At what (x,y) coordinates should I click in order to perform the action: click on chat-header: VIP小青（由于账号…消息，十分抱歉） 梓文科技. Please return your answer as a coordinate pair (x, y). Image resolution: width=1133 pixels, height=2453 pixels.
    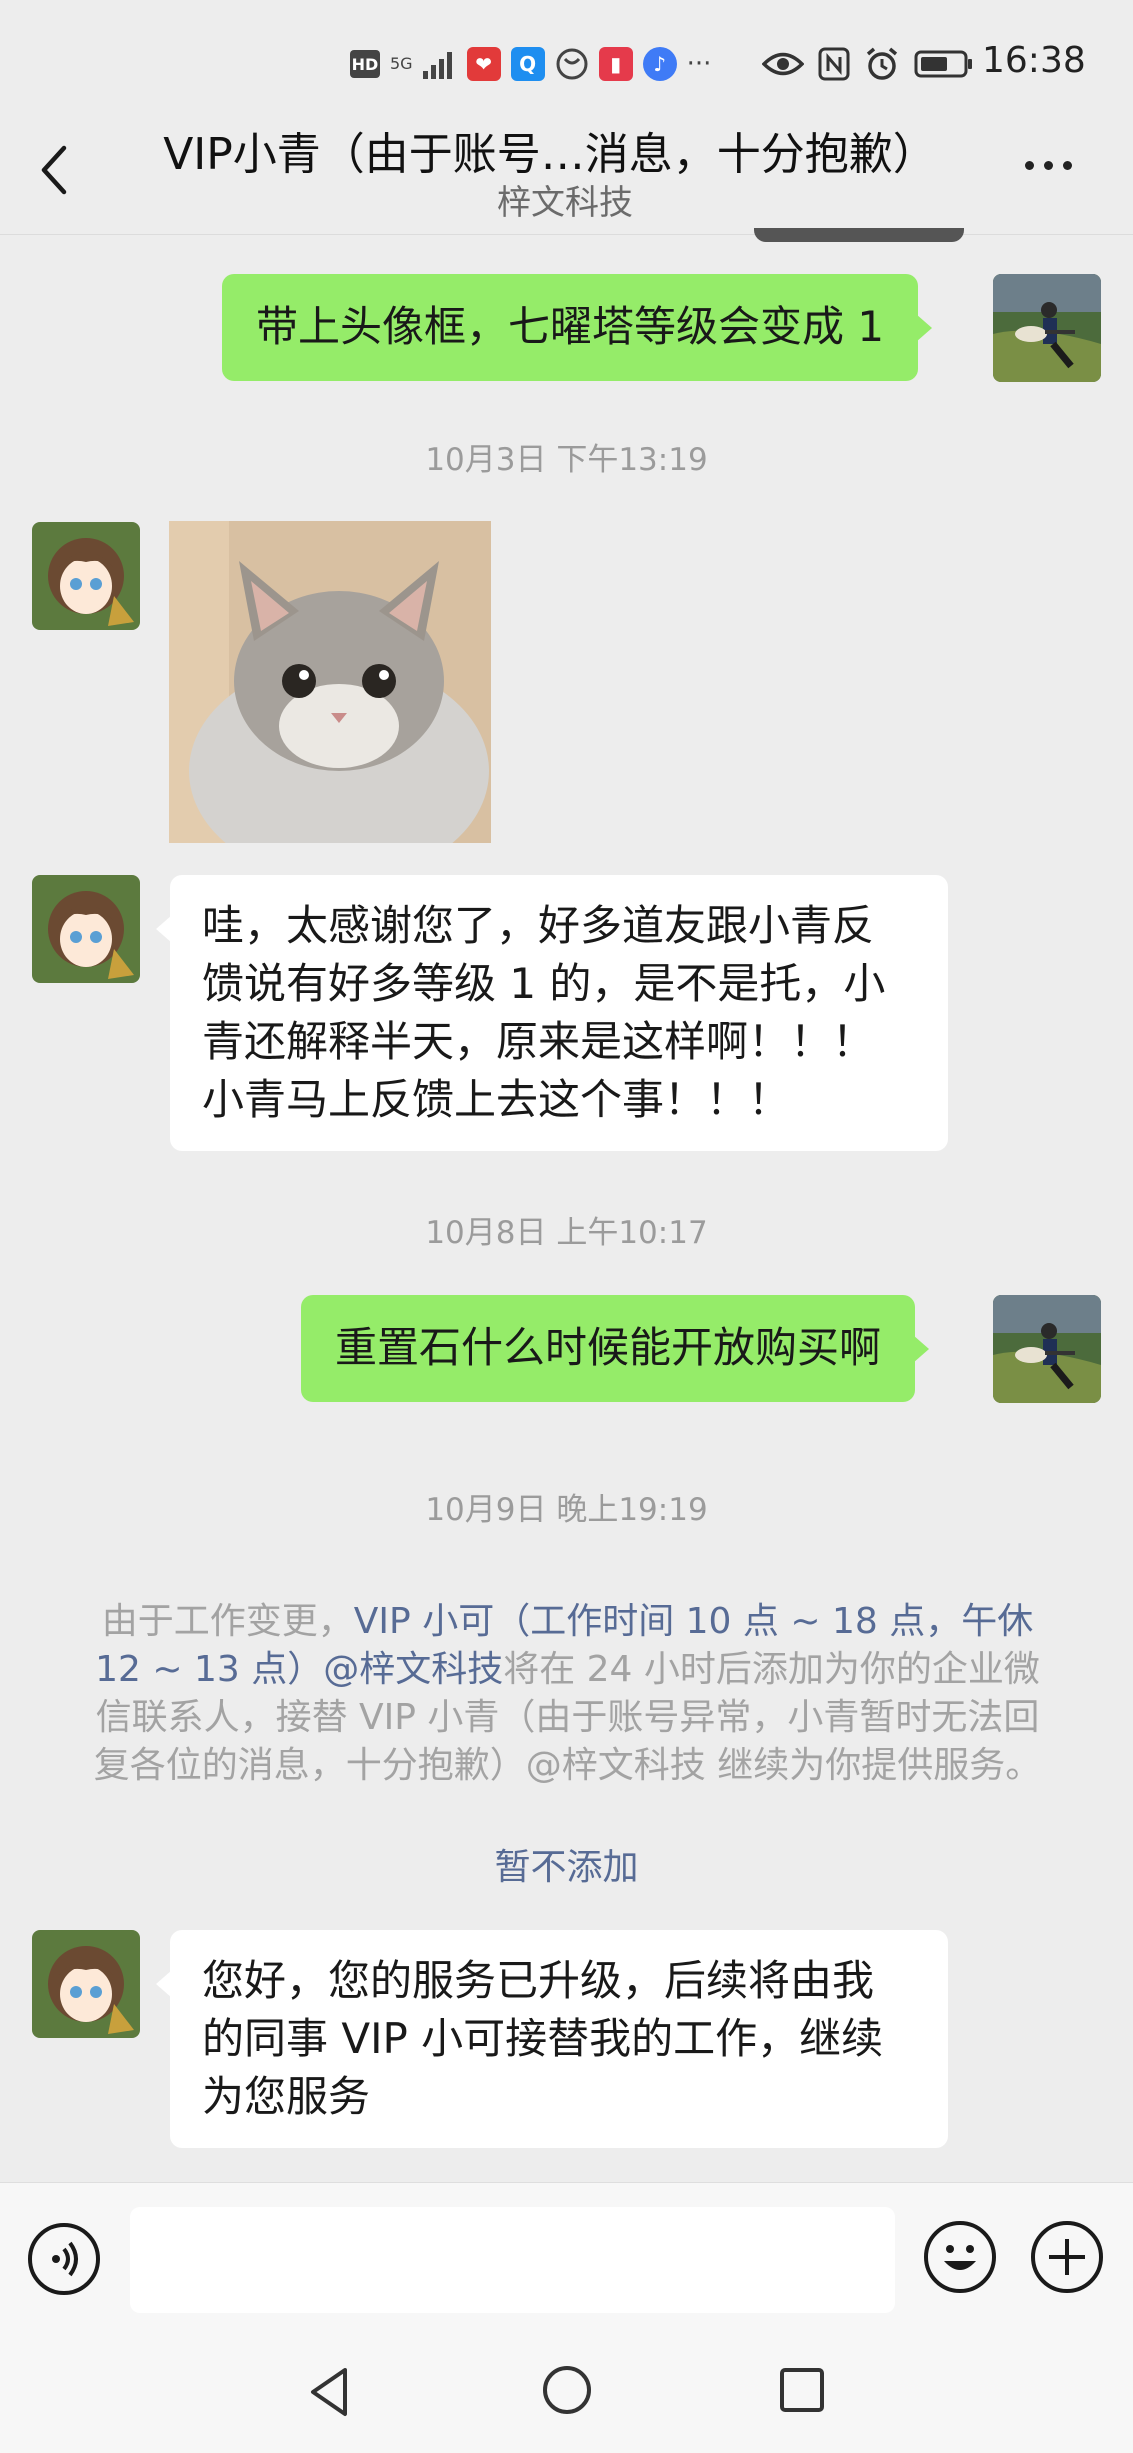
    Looking at the image, I should click on (566, 167).